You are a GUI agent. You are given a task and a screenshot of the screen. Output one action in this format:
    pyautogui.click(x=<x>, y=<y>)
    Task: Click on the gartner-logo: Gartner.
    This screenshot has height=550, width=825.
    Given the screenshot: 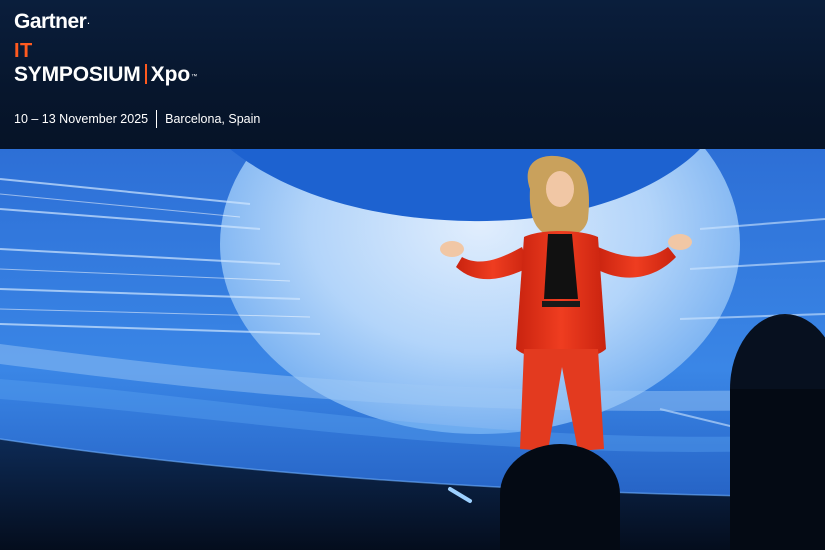 What is the action you would take?
    pyautogui.click(x=52, y=22)
    